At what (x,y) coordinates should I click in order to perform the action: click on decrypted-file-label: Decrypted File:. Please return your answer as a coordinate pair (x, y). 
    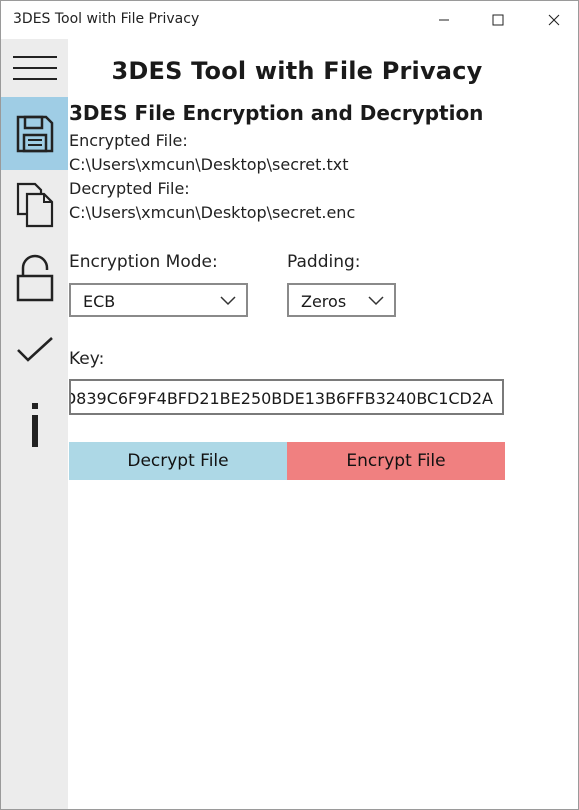
    Looking at the image, I should click on (129, 188).